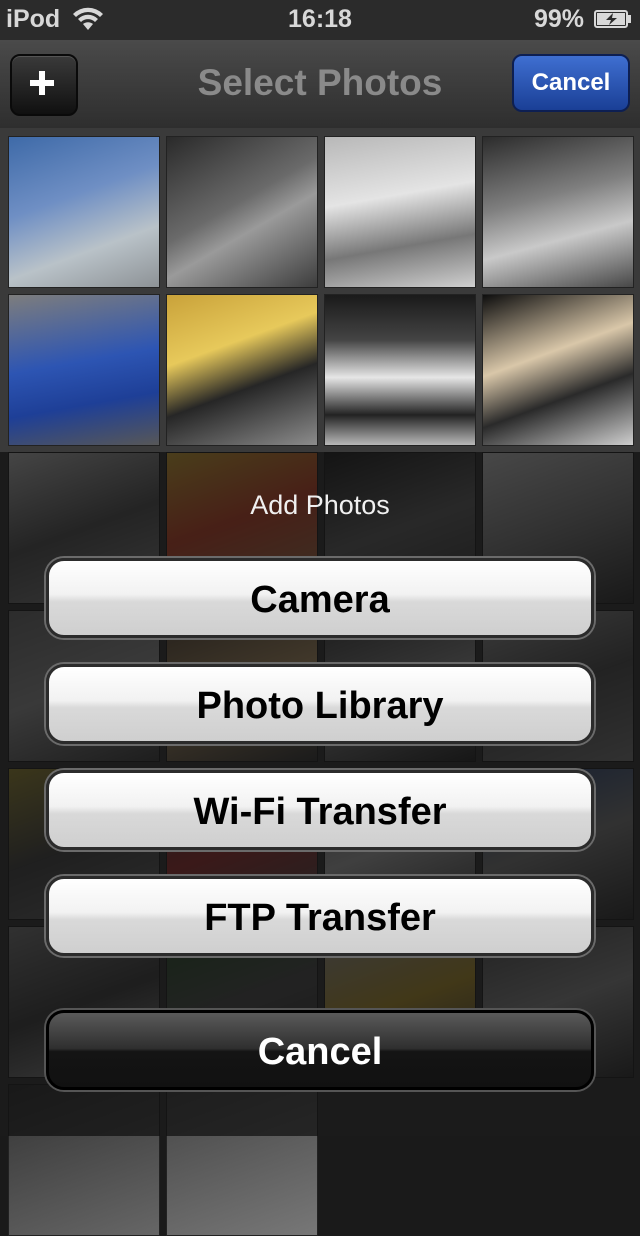  I want to click on nav-cancel-button: Cancel, so click(571, 83).